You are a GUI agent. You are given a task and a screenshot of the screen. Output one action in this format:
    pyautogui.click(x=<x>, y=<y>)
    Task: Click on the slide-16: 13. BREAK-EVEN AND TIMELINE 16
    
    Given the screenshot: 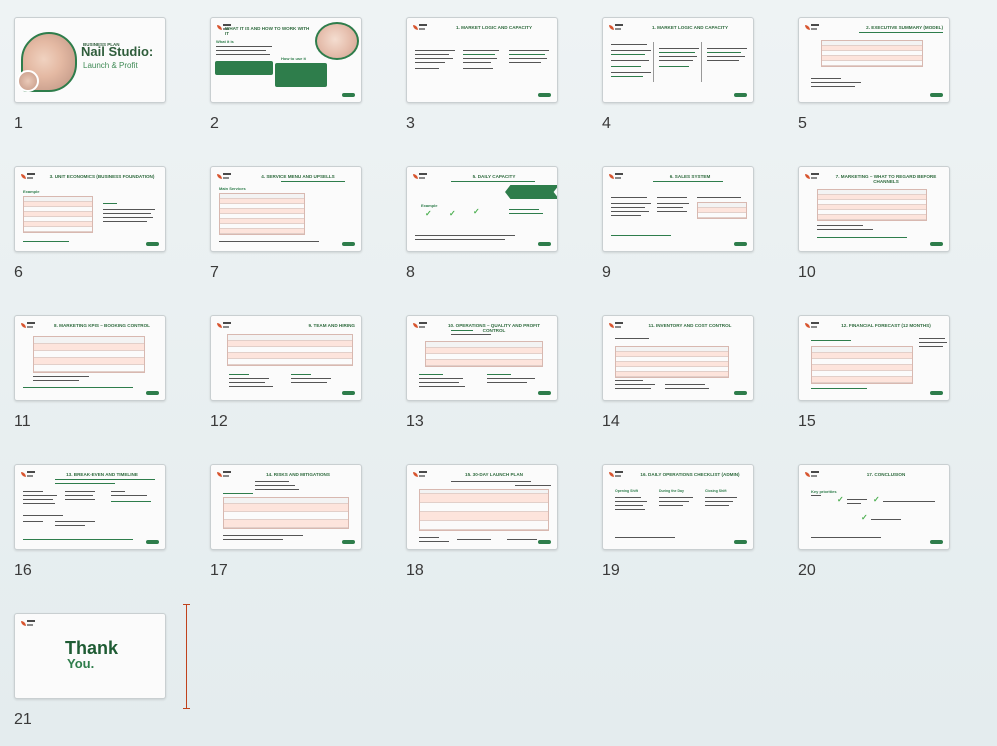 What is the action you would take?
    pyautogui.click(x=90, y=521)
    